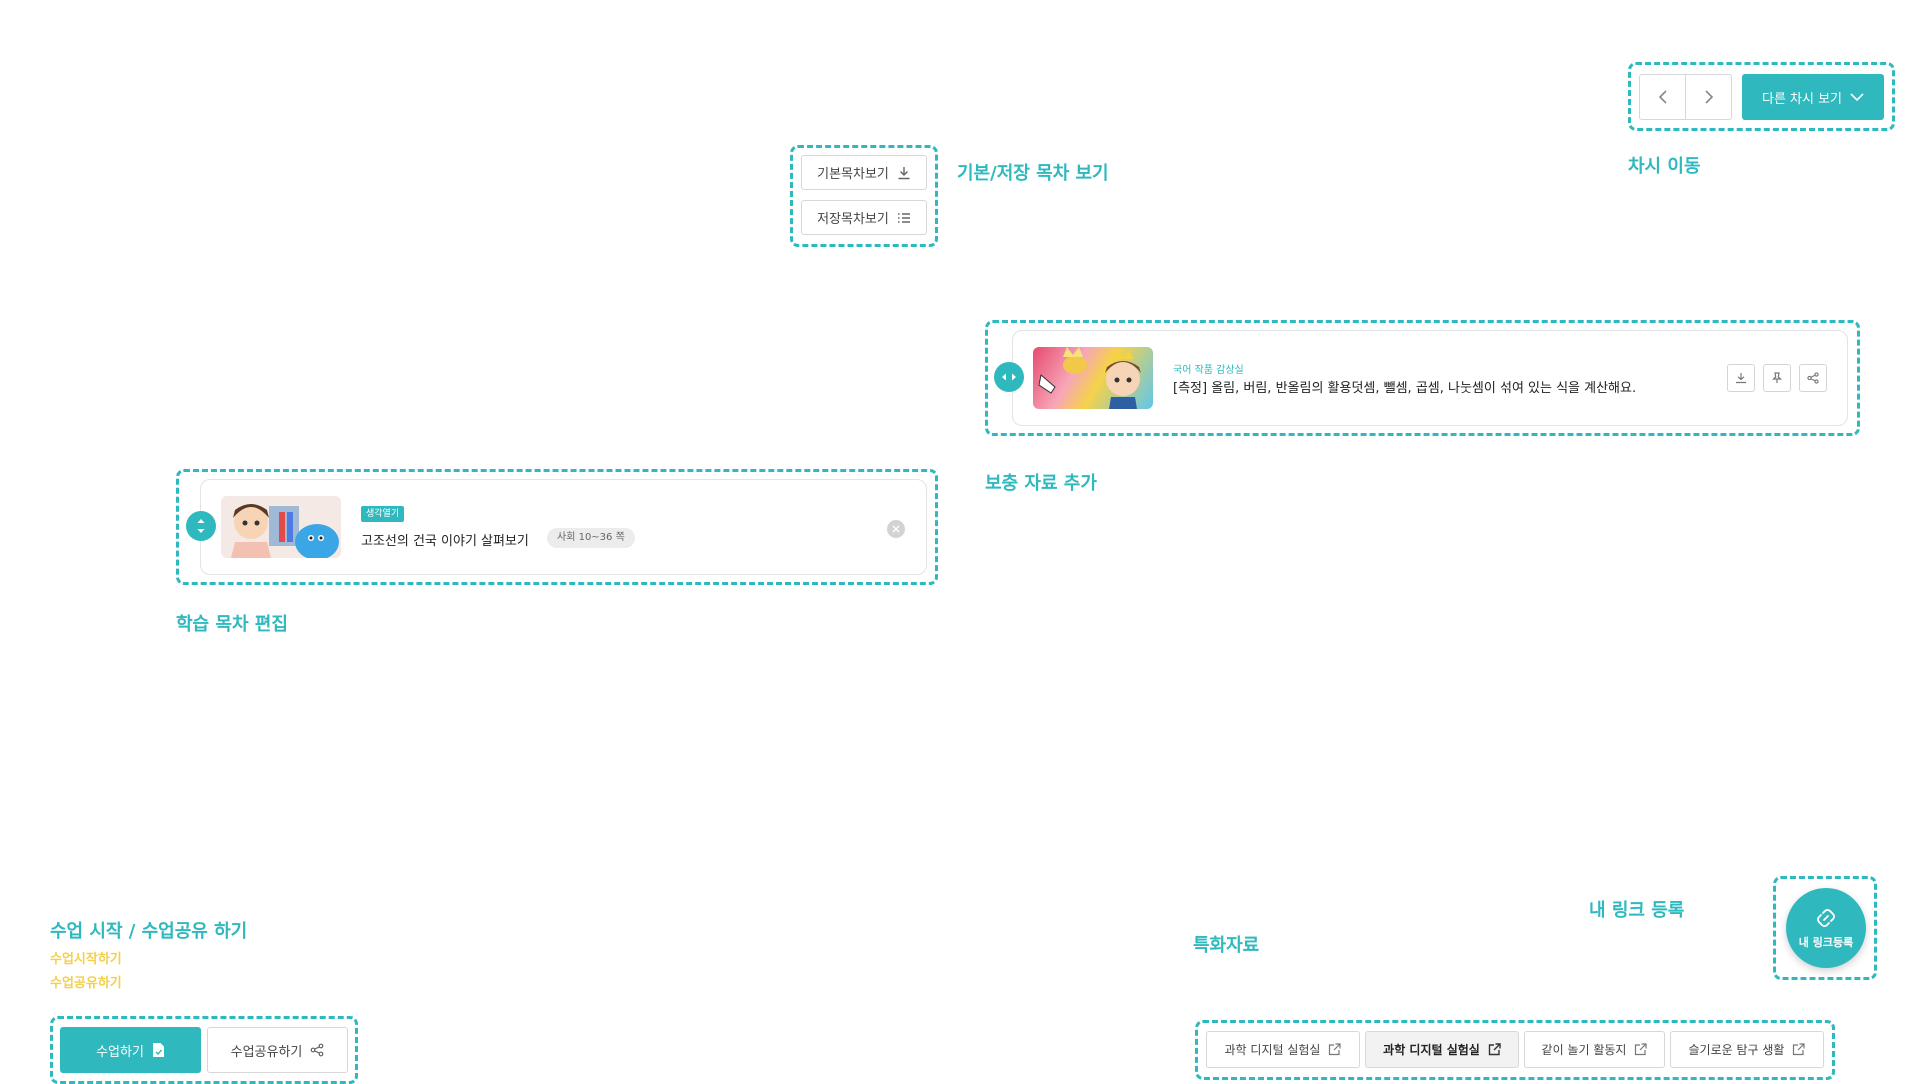 Image resolution: width=1920 pixels, height=1084 pixels. I want to click on saved-toc-button: 저장목차보기, so click(864, 217).